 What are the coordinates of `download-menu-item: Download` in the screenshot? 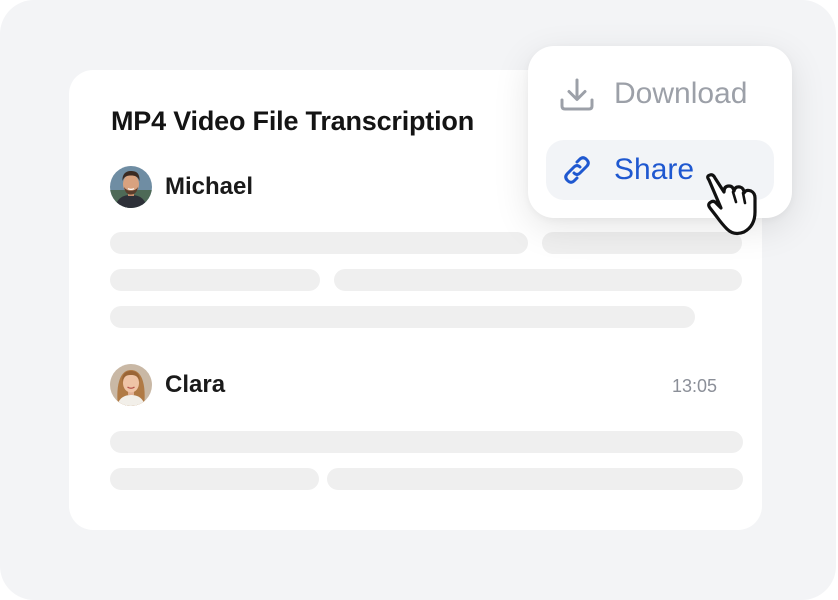 It's located at (660, 94).